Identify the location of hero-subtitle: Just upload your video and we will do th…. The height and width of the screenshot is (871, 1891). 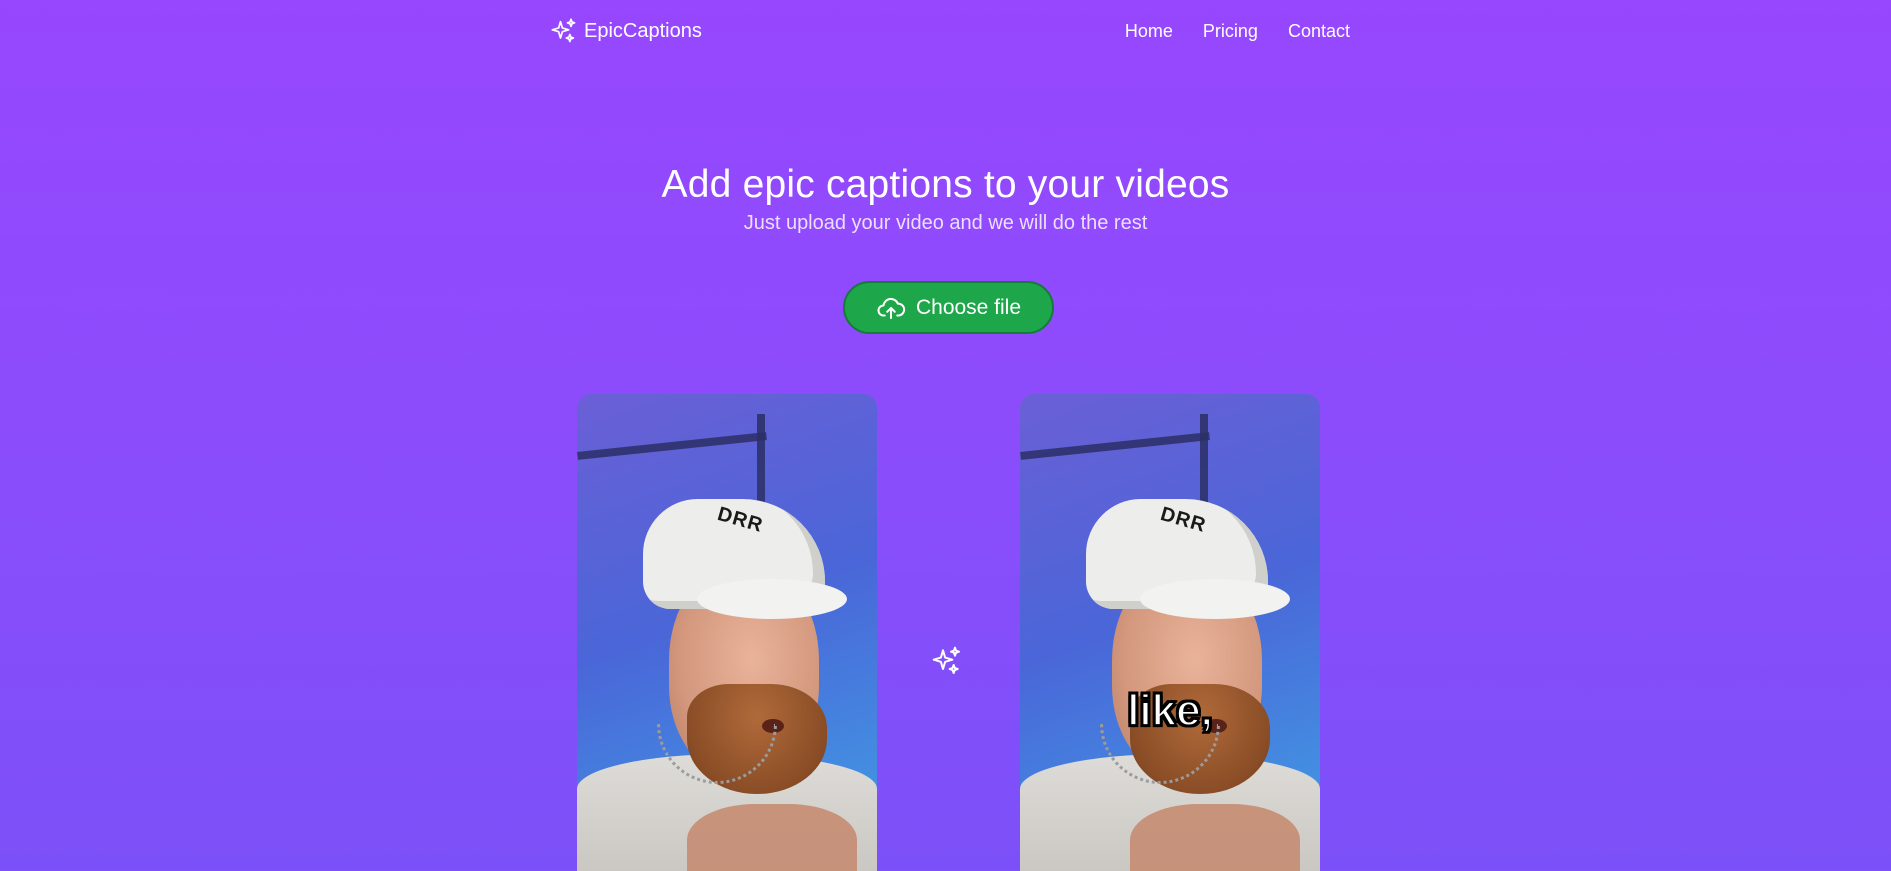
(945, 223).